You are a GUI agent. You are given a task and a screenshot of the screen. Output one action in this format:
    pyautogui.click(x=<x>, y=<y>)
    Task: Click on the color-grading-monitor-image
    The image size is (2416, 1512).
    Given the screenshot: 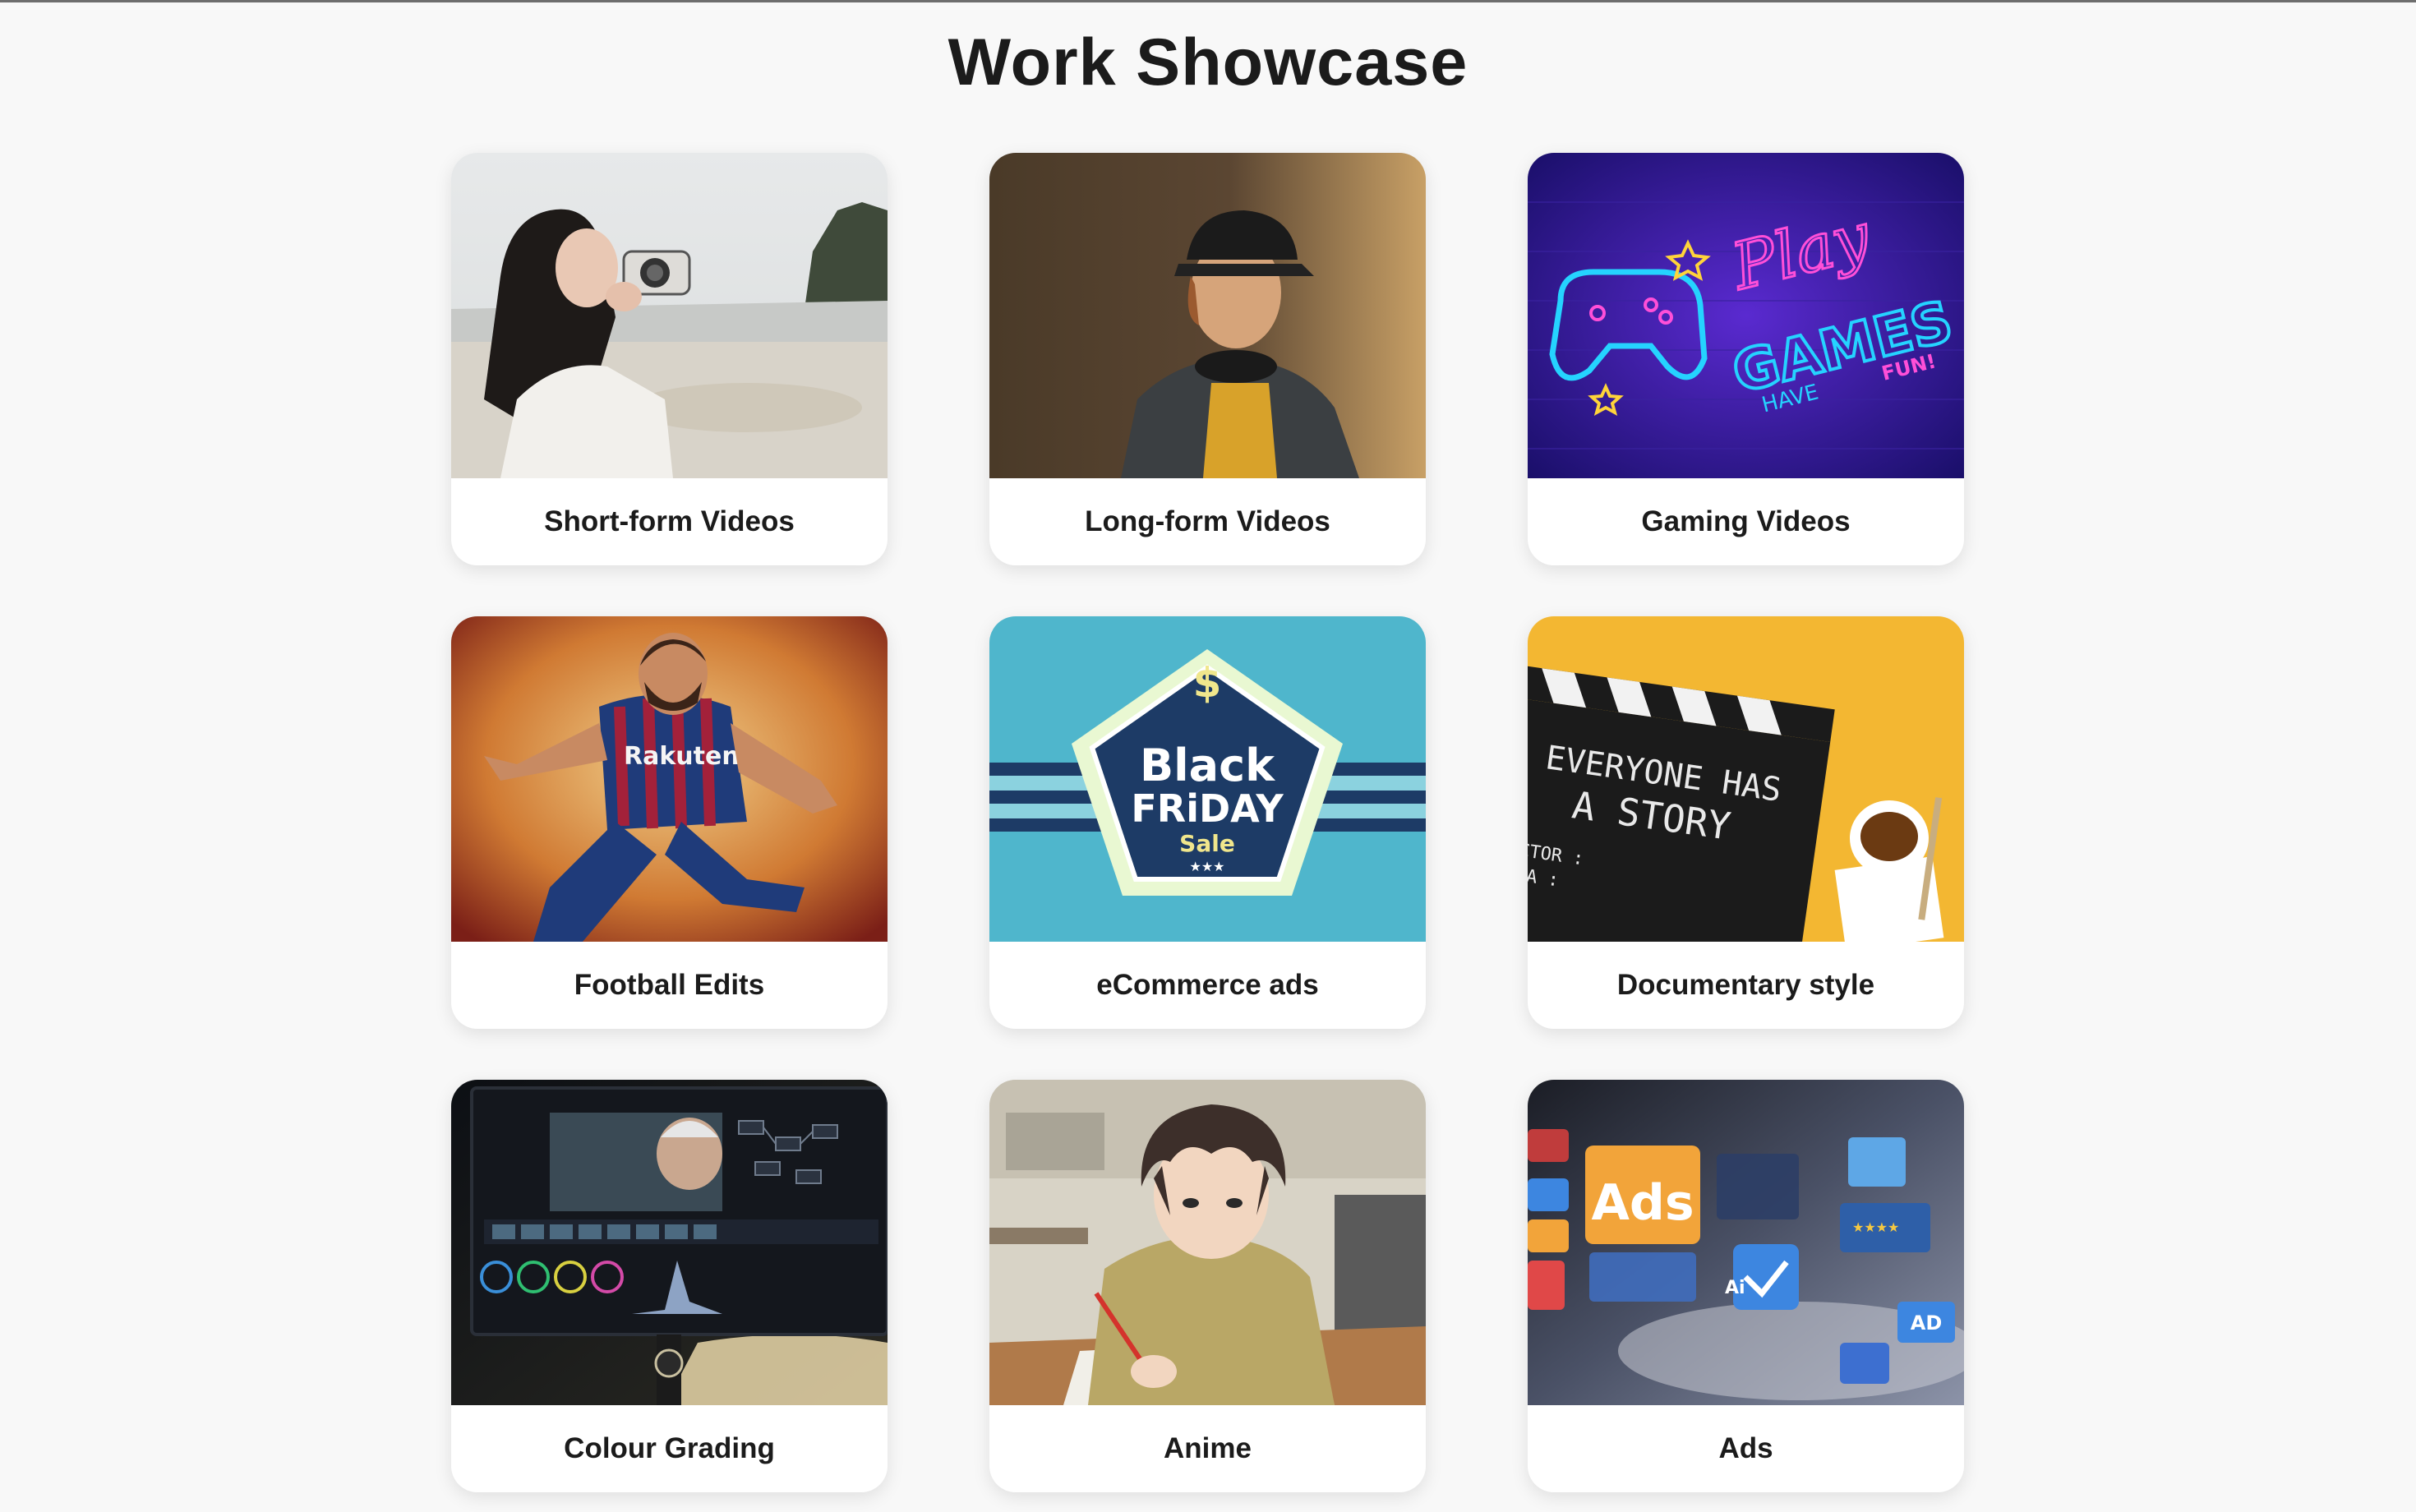 What is the action you would take?
    pyautogui.click(x=670, y=1243)
    